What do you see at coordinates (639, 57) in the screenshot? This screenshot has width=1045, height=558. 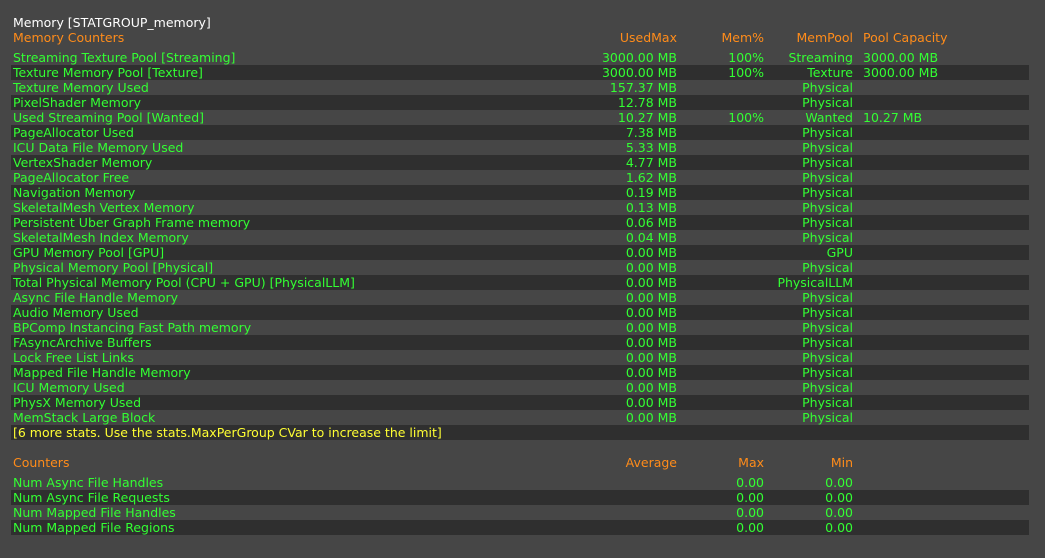 I see `used-max-value: 3000.00 MB` at bounding box center [639, 57].